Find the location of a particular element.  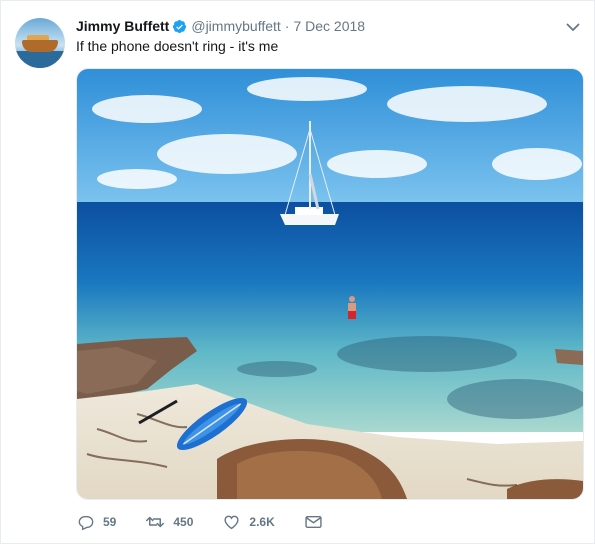

avatar is located at coordinates (40, 43).